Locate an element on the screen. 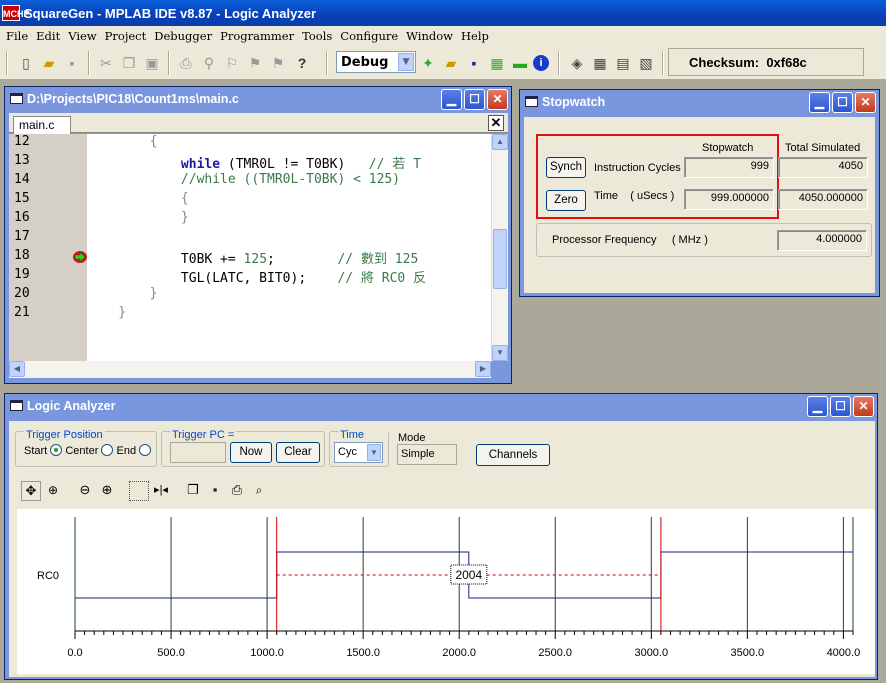  tab-main-c: main.c is located at coordinates (42, 125).